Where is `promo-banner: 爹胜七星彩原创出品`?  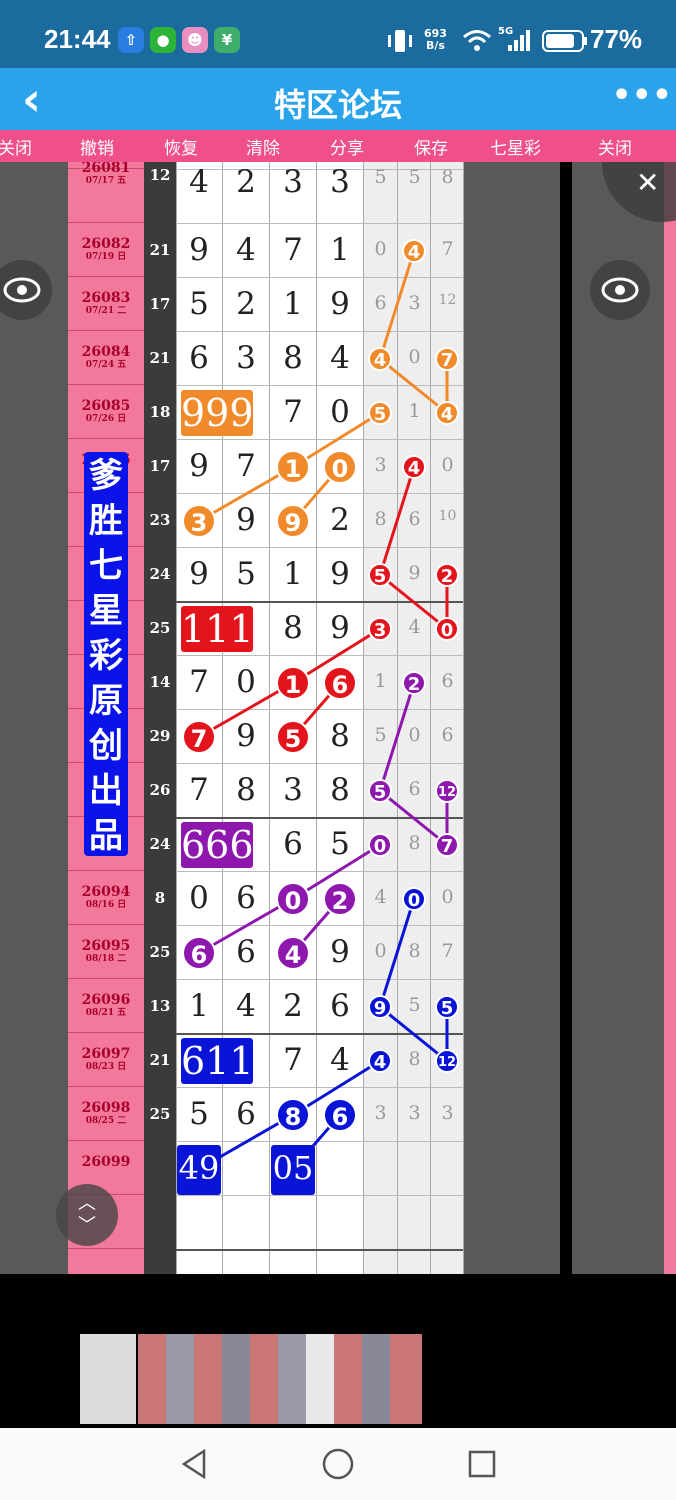
promo-banner: 爹胜七星彩原创出品 is located at coordinates (106, 654).